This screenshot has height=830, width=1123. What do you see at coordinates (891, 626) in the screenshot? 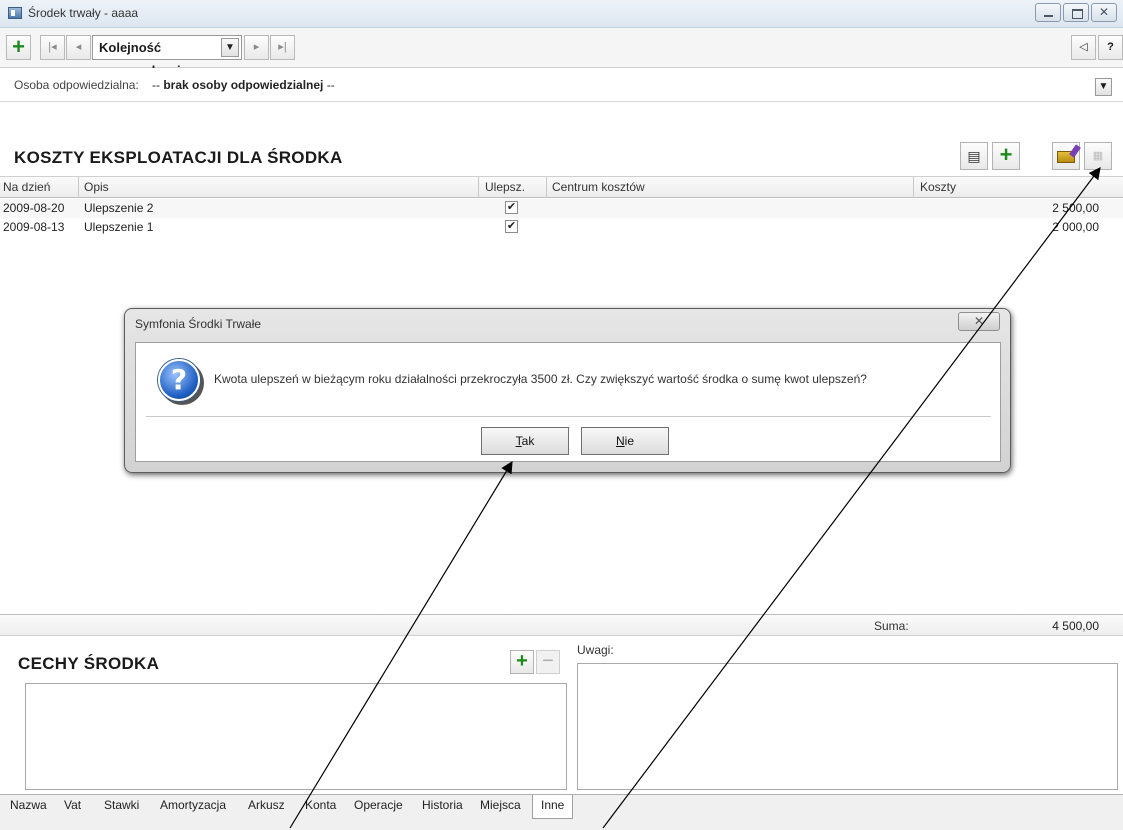
I see `sum-label: Suma:` at bounding box center [891, 626].